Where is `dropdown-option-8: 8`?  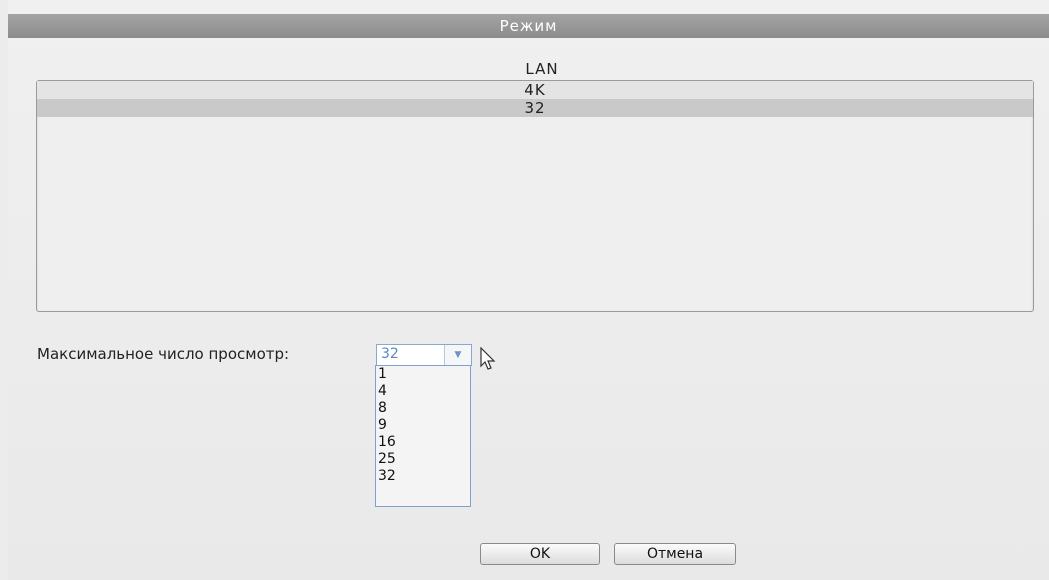 dropdown-option-8: 8 is located at coordinates (423, 408).